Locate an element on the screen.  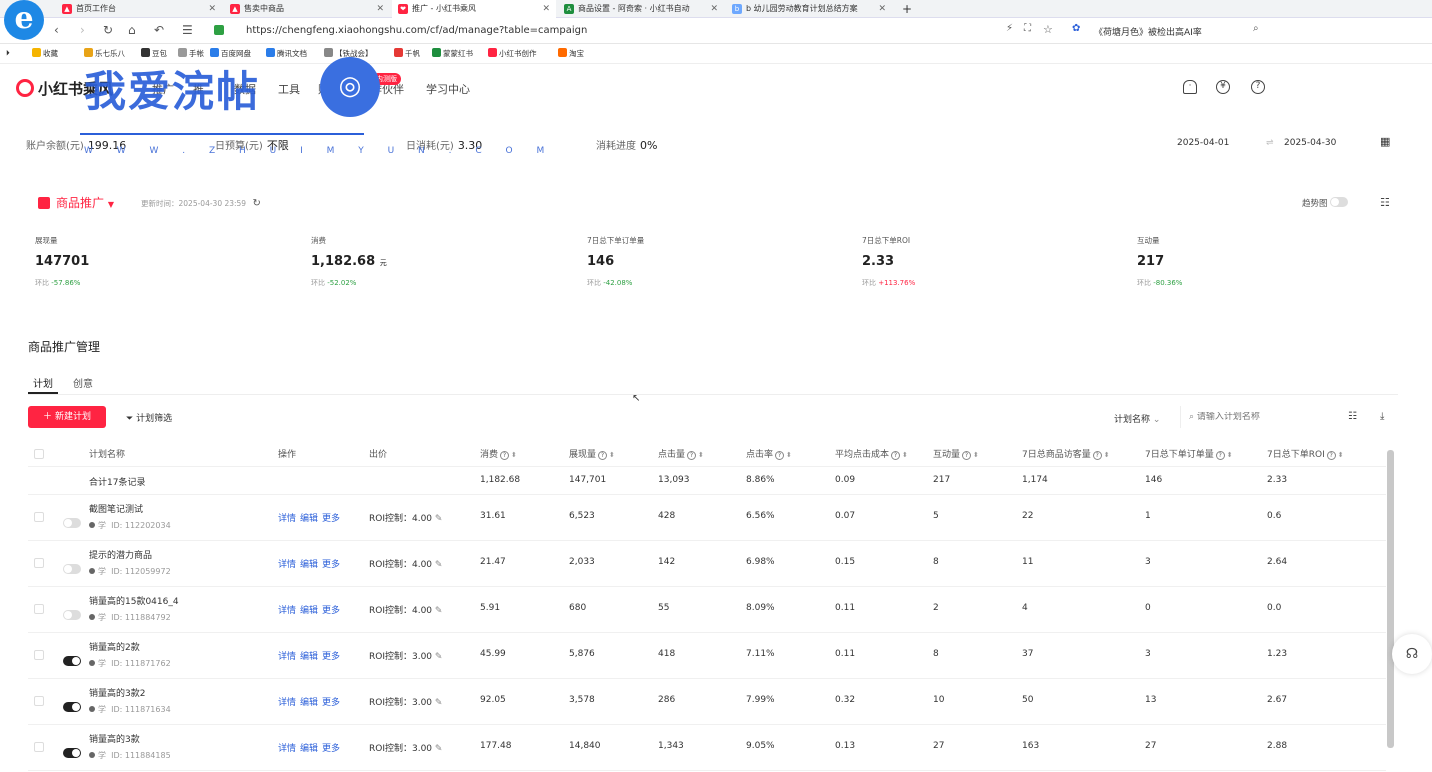
col-roi: 7日总下单ROI? ⬍ is located at coordinates (1305, 453).